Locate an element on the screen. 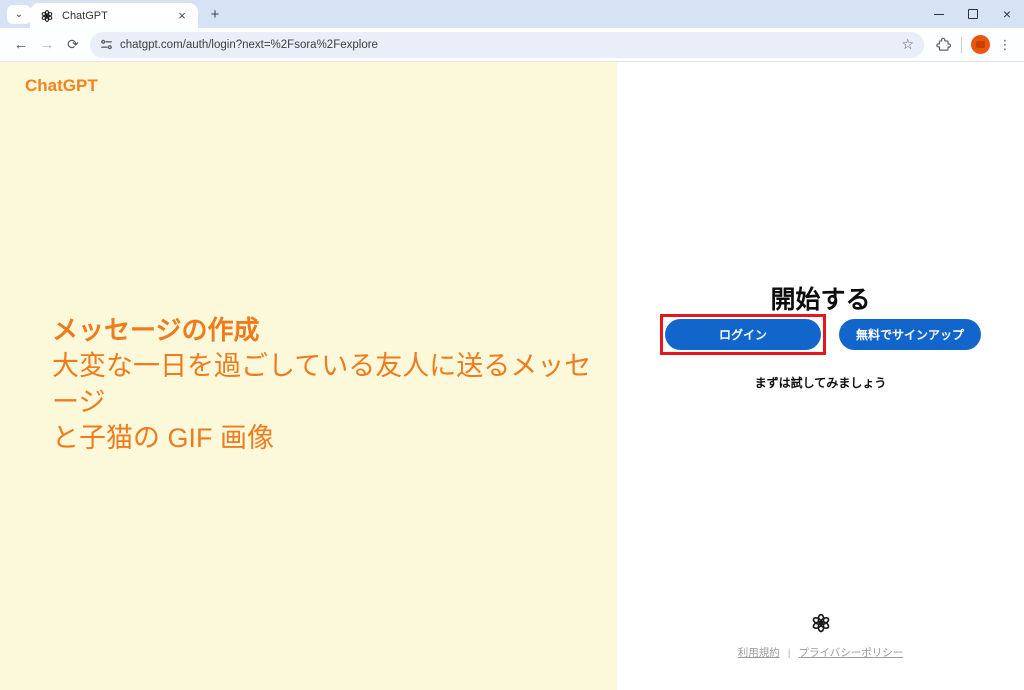  forward-button: → is located at coordinates (47, 45).